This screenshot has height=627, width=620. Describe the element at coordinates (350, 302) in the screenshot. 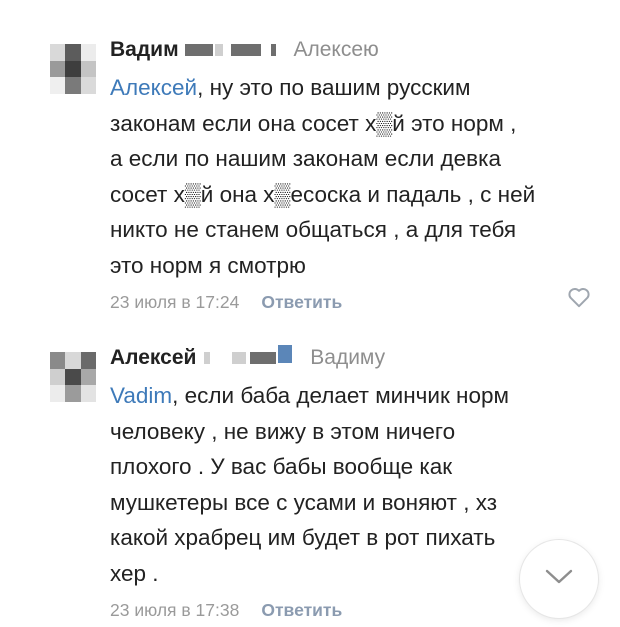

I see `comment-meta: 23 июля в 17:24 Ответить` at that location.